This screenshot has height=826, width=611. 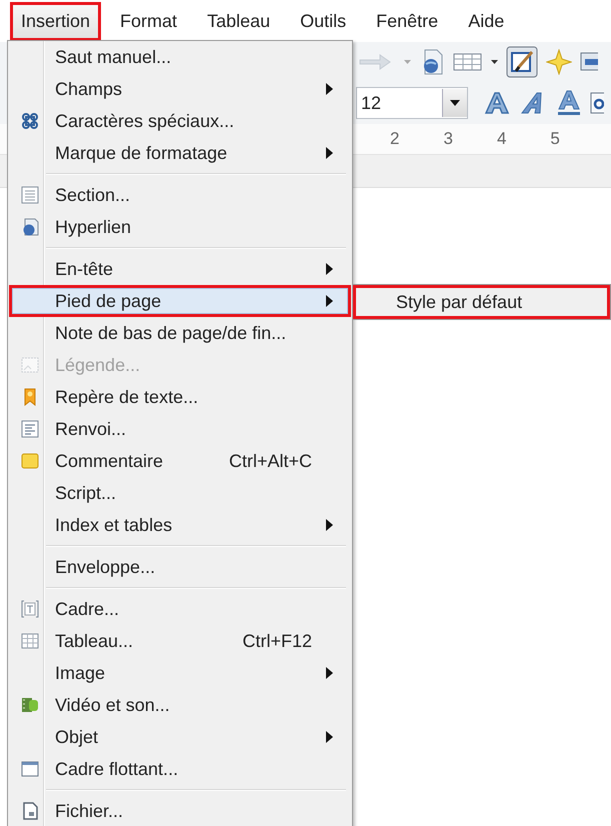 I want to click on ruler-number: 3, so click(x=448, y=139).